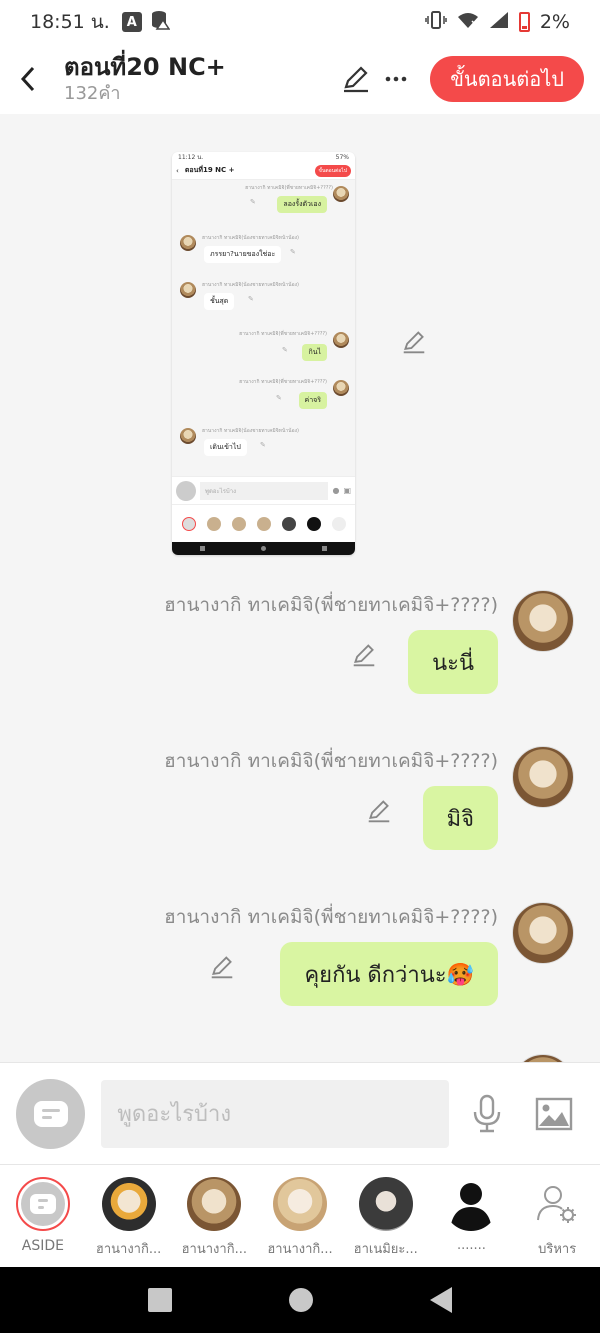  I want to click on preview-sender: ฮานางากิ ทาเคมิจิ(พี่ชายทาเคมิจิ+????), so click(283, 334).